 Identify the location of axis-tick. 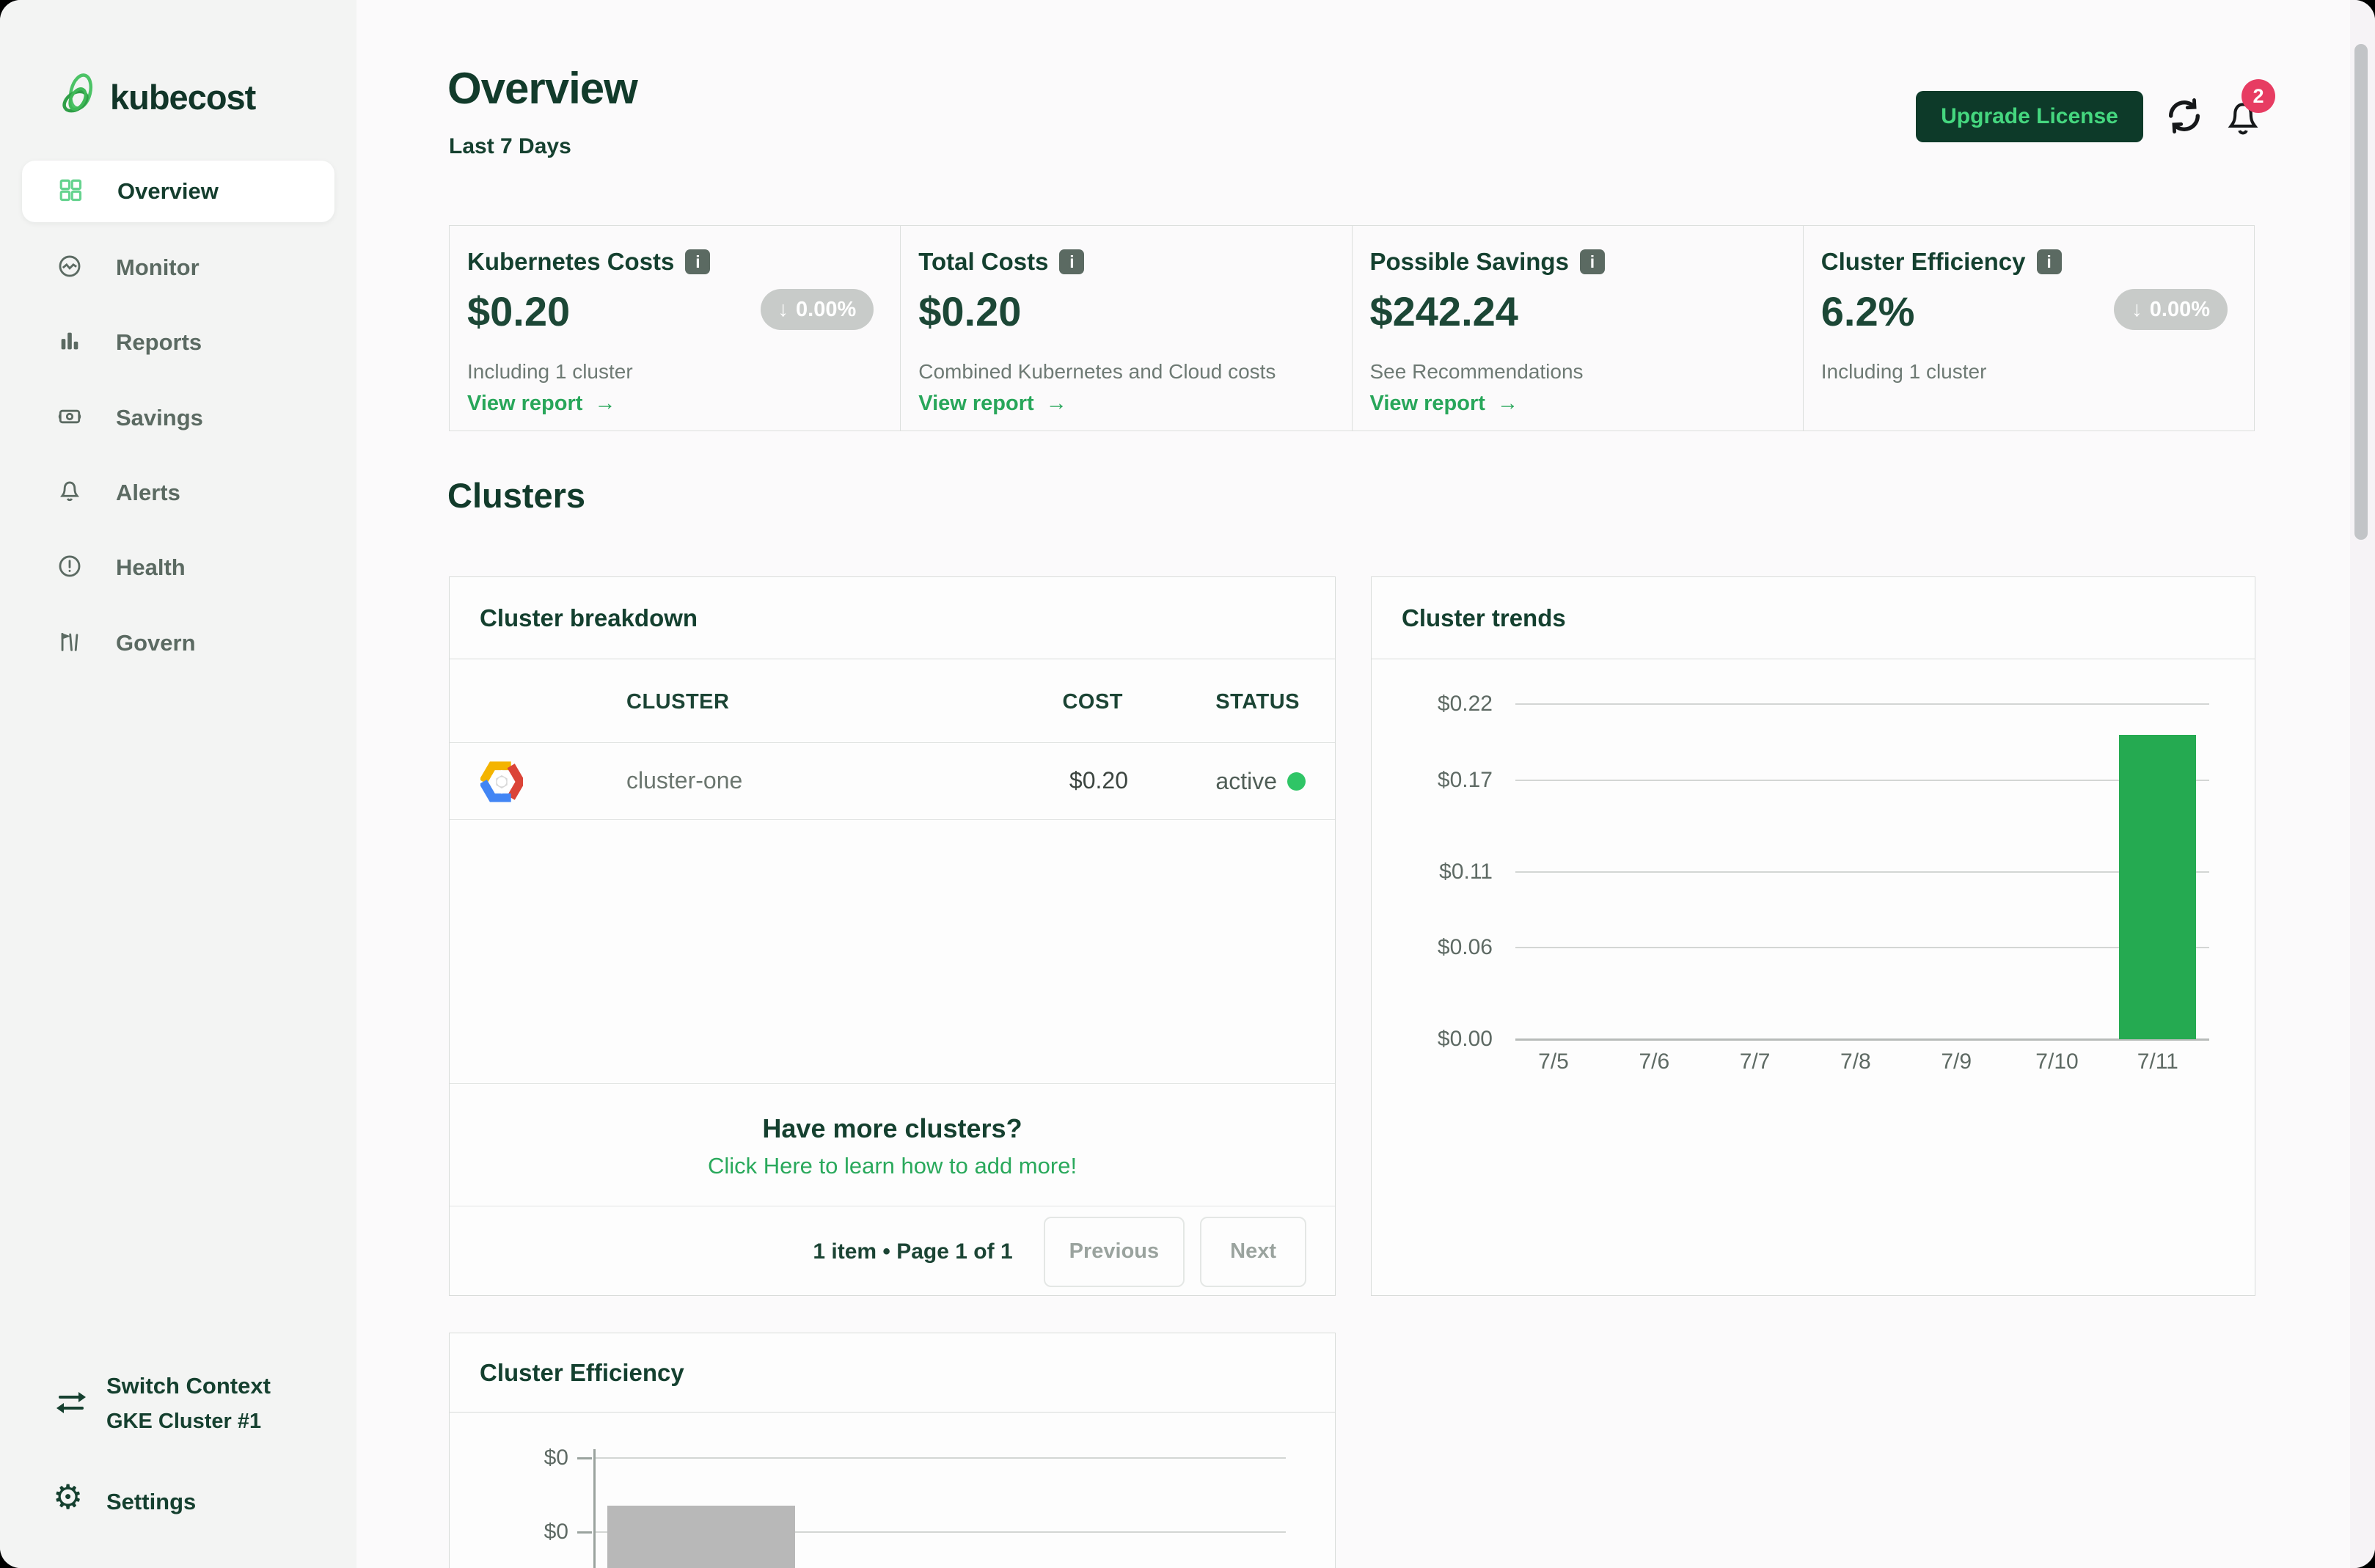
(584, 1532).